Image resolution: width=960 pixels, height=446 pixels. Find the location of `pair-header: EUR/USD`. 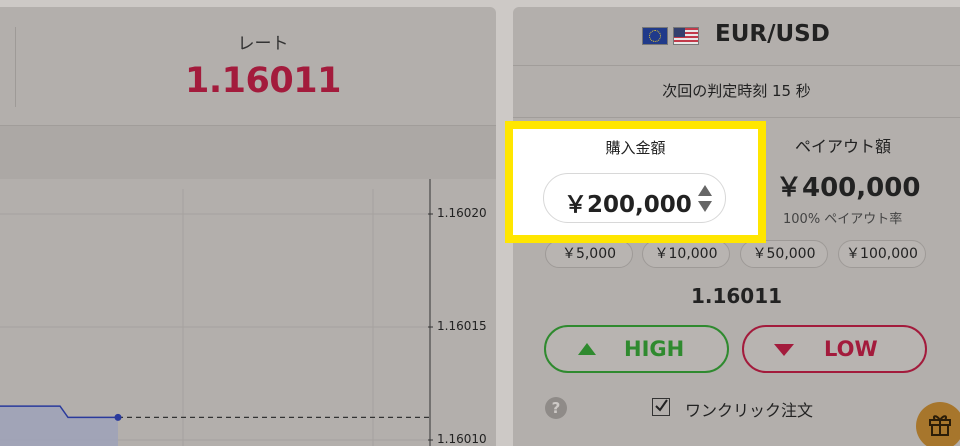

pair-header: EUR/USD is located at coordinates (736, 36).